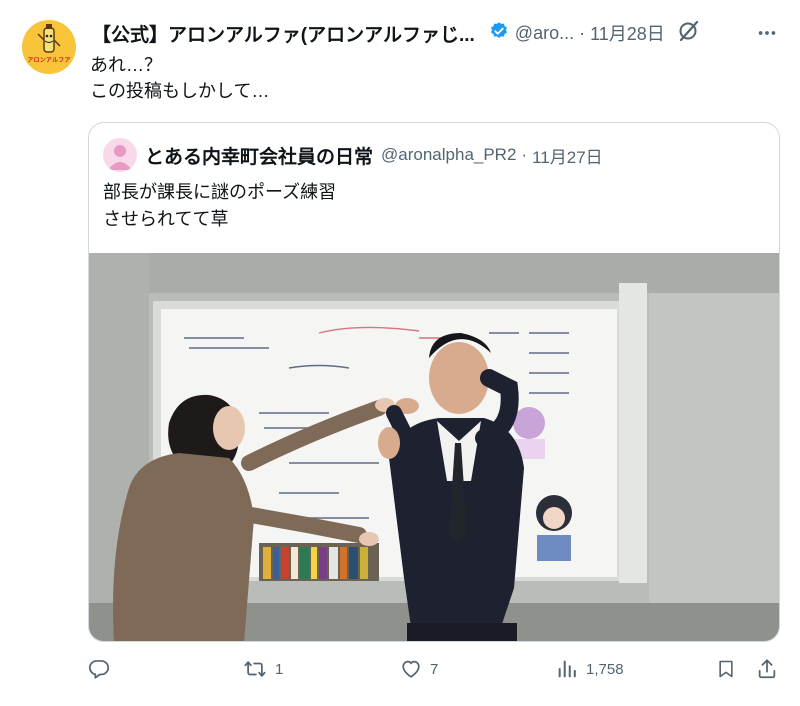  Describe the element at coordinates (99, 669) in the screenshot. I see `reply-icon` at that location.